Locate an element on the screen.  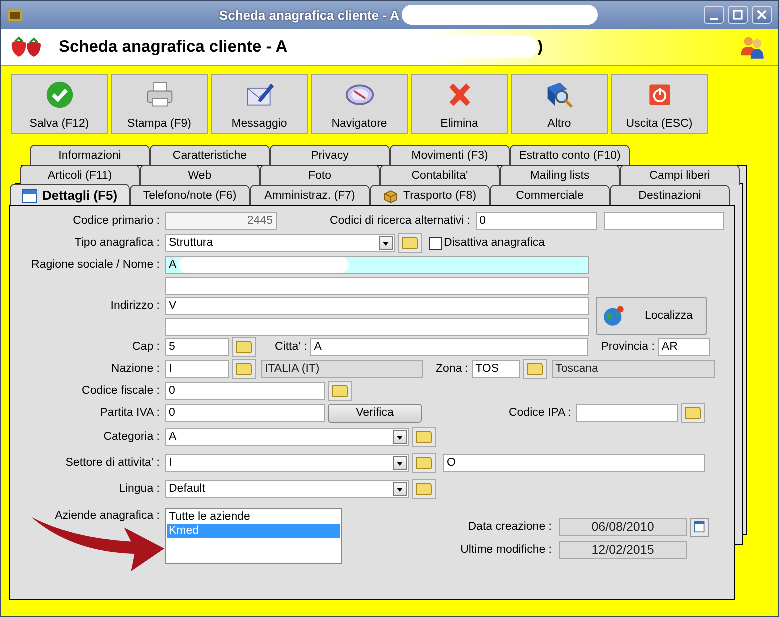
field-label: Categoria : is located at coordinates (131, 437).